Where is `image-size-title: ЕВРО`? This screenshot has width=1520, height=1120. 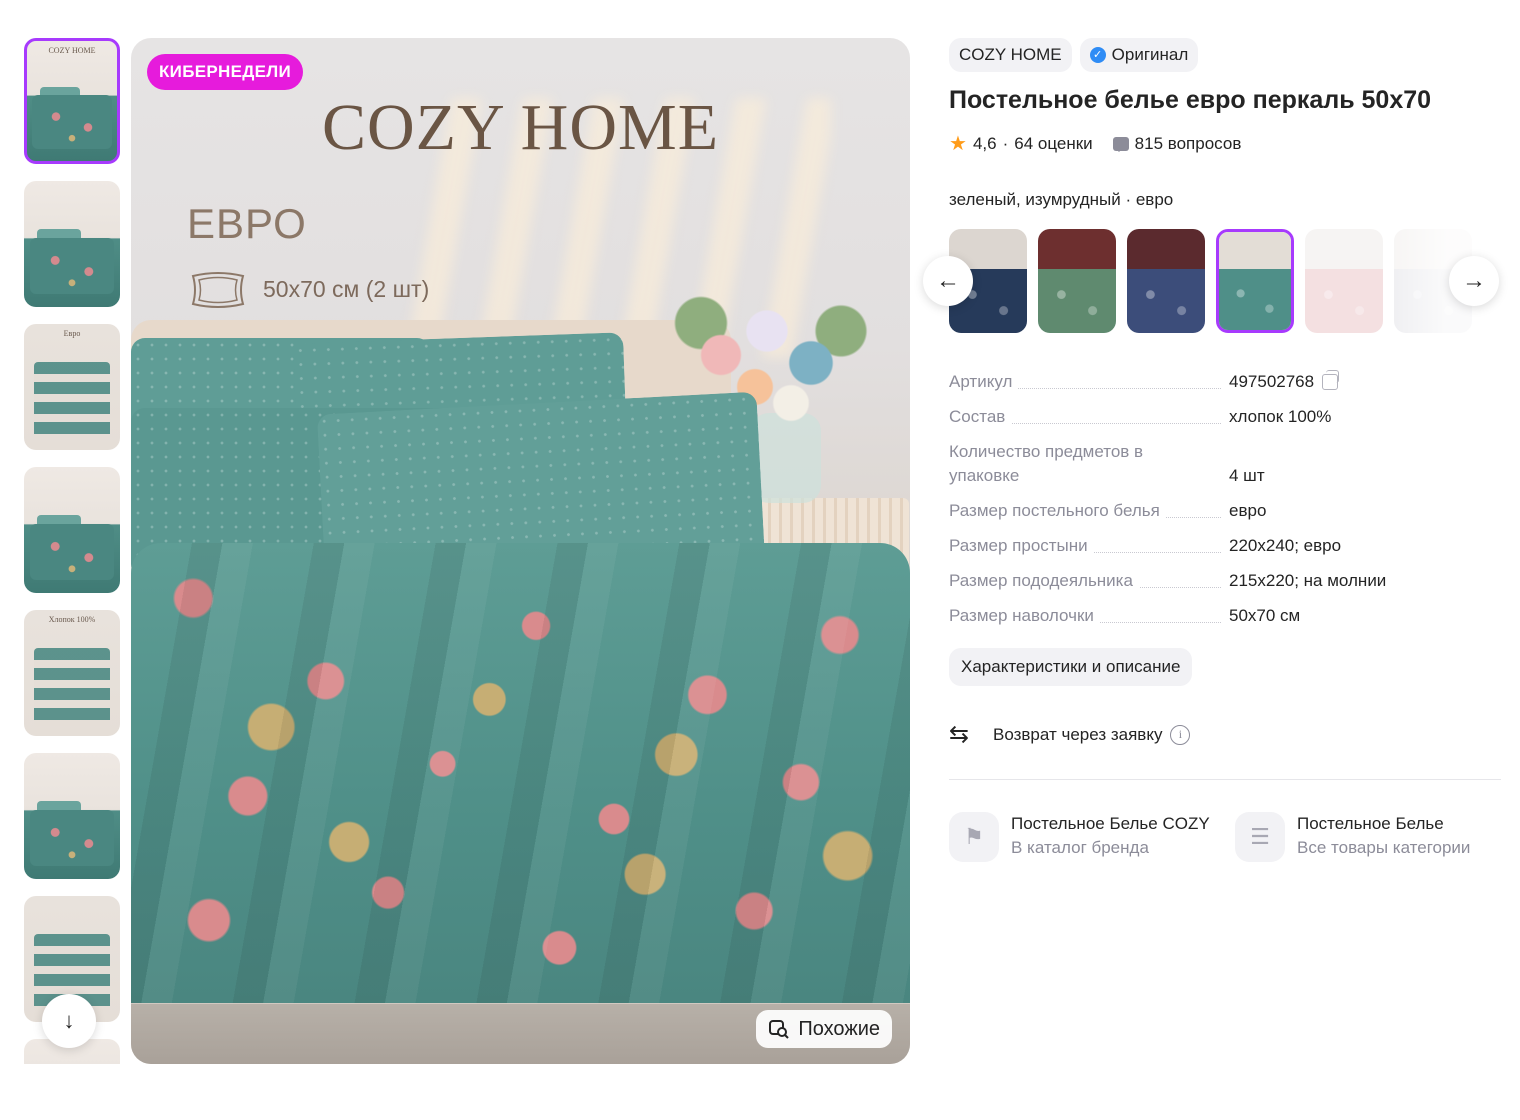 image-size-title: ЕВРО is located at coordinates (247, 223).